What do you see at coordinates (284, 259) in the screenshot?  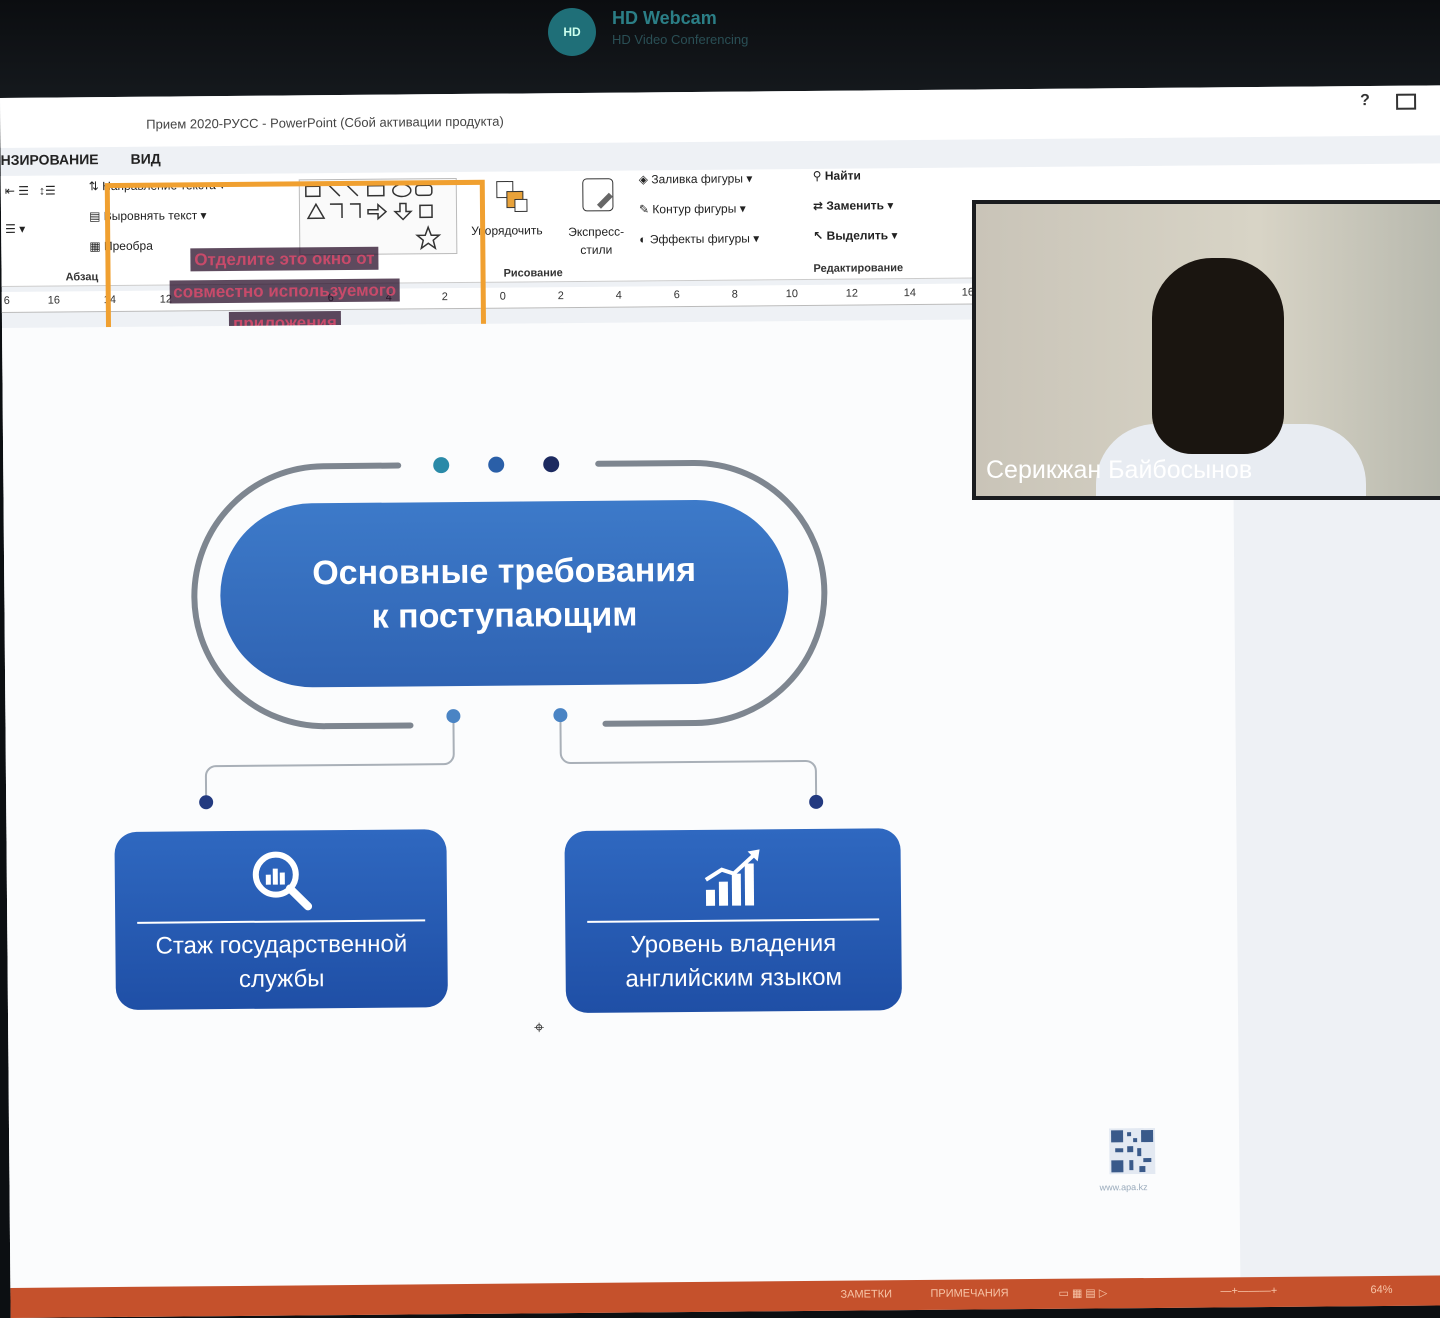 I see `detach-message-line: Отделите это окно от` at bounding box center [284, 259].